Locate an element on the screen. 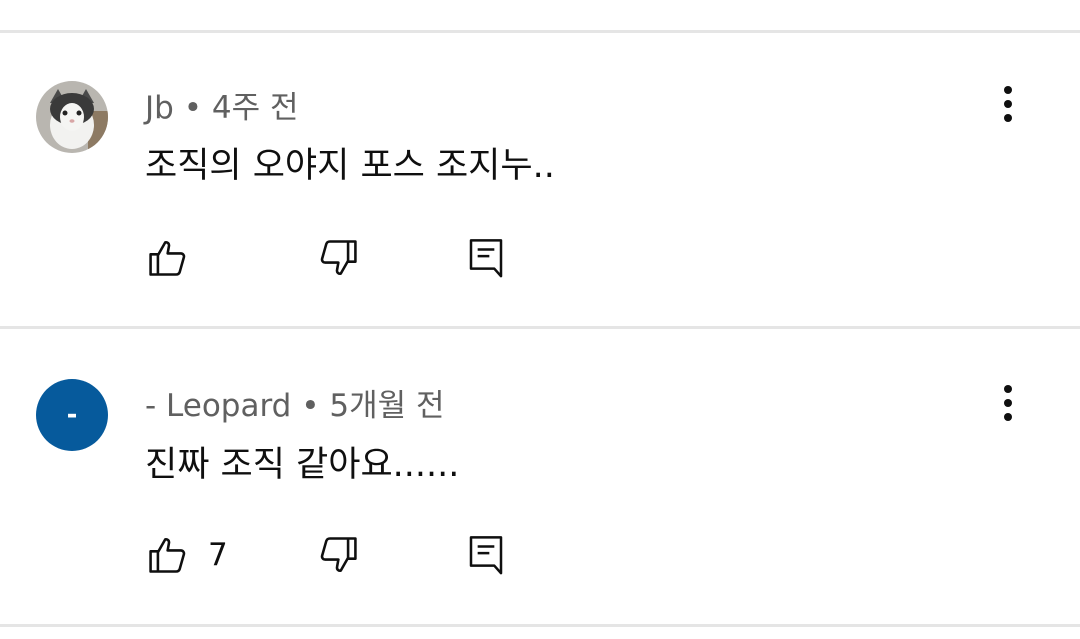  avatar is located at coordinates (72, 117).